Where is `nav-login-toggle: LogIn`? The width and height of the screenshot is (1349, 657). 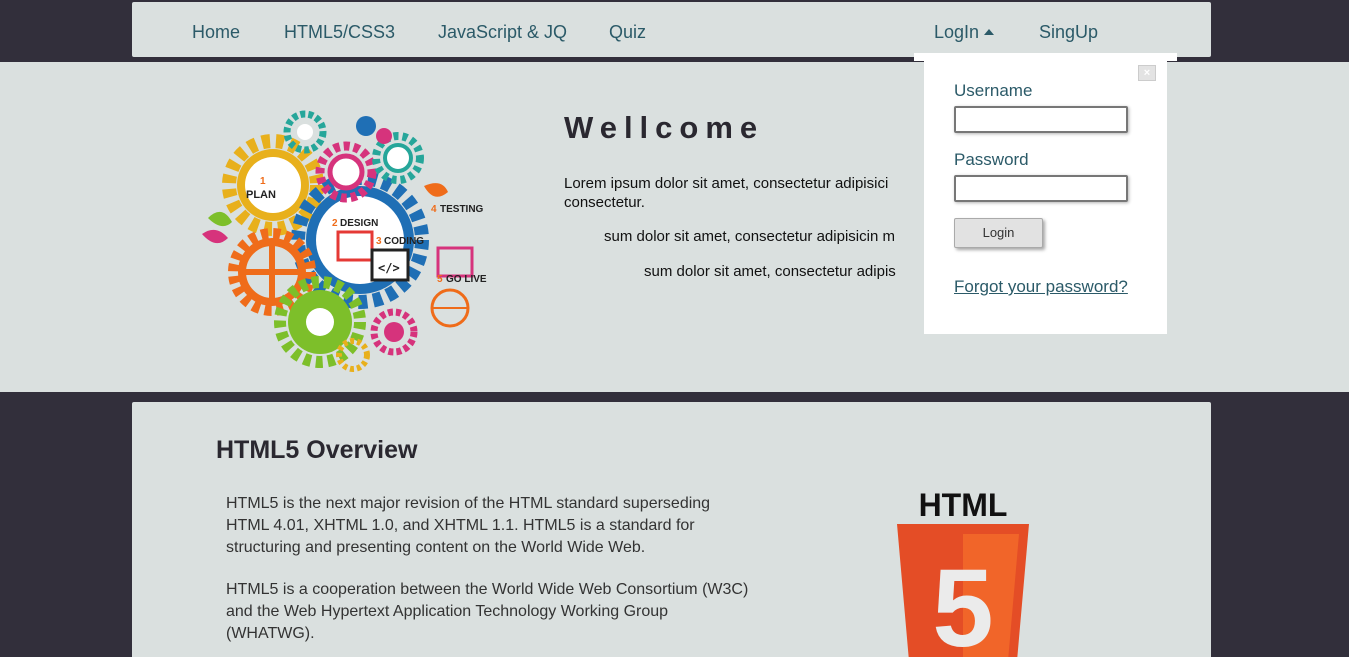
nav-login-toggle: LogIn is located at coordinates (964, 32).